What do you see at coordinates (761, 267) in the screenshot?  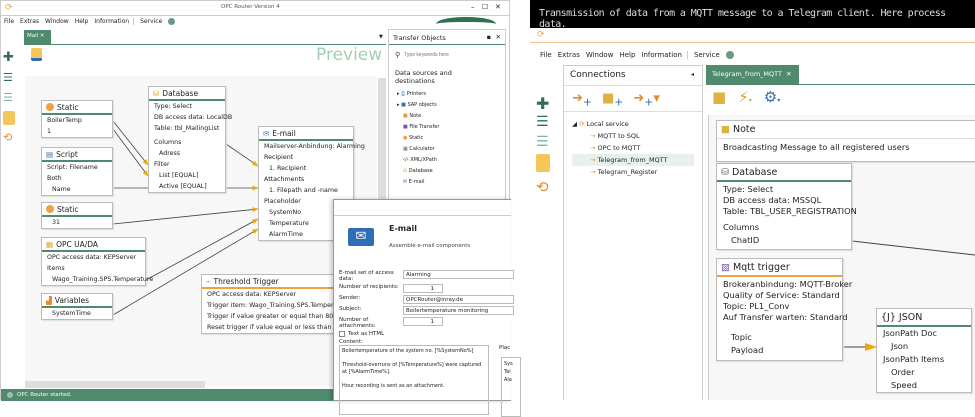 I see `node-title: Mqtt trigger` at bounding box center [761, 267].